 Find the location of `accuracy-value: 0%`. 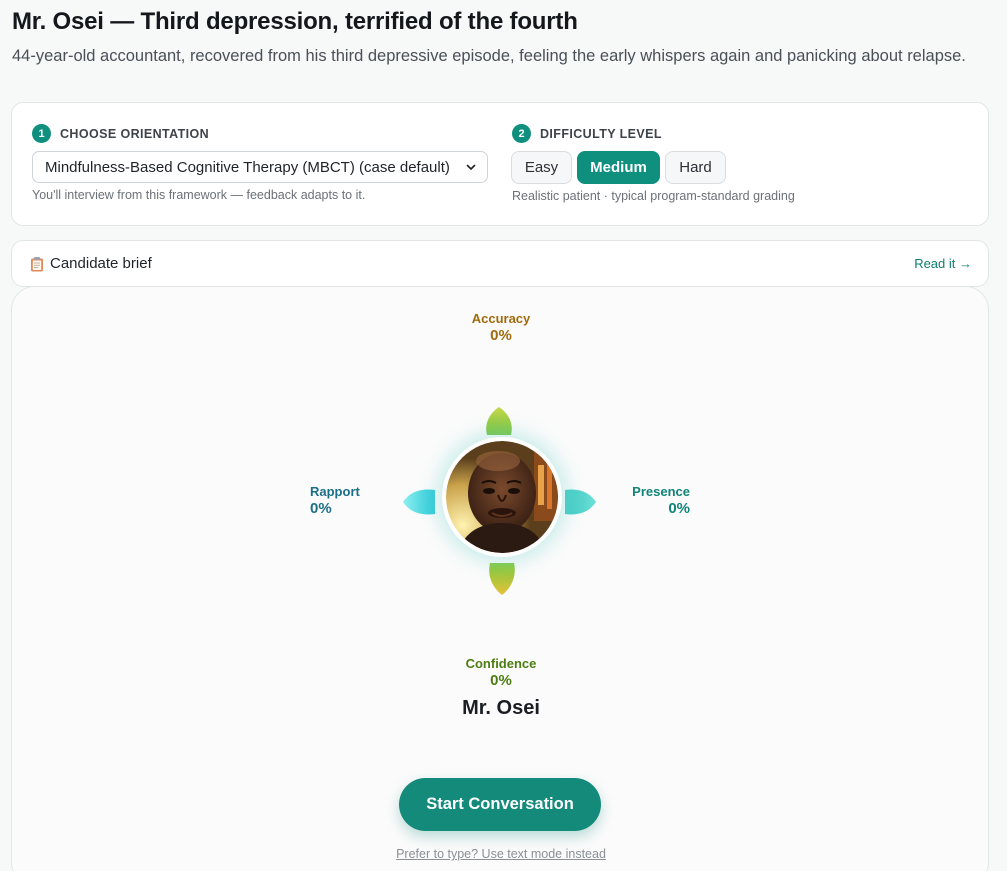

accuracy-value: 0% is located at coordinates (501, 335).